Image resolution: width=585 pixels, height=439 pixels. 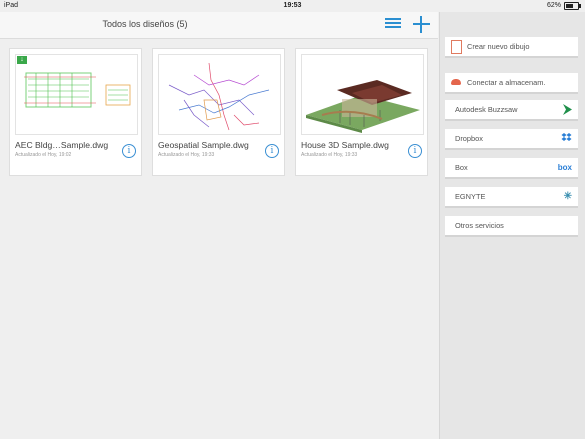 I want to click on cloud-icon, so click(x=456, y=82).